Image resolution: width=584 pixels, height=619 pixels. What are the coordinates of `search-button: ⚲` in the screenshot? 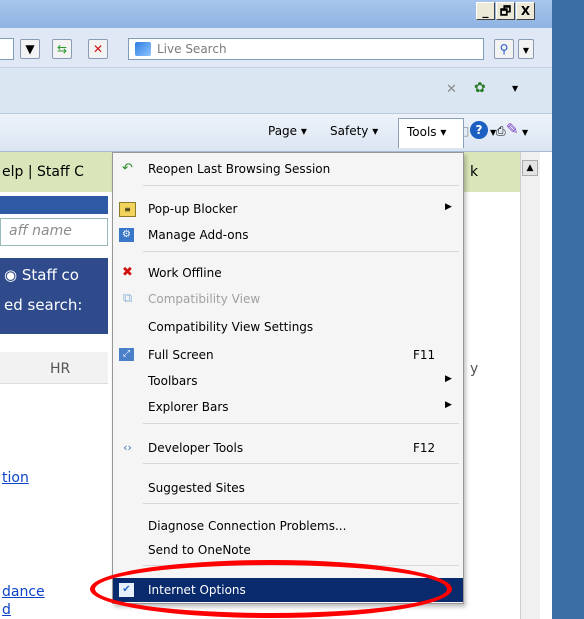 It's located at (504, 49).